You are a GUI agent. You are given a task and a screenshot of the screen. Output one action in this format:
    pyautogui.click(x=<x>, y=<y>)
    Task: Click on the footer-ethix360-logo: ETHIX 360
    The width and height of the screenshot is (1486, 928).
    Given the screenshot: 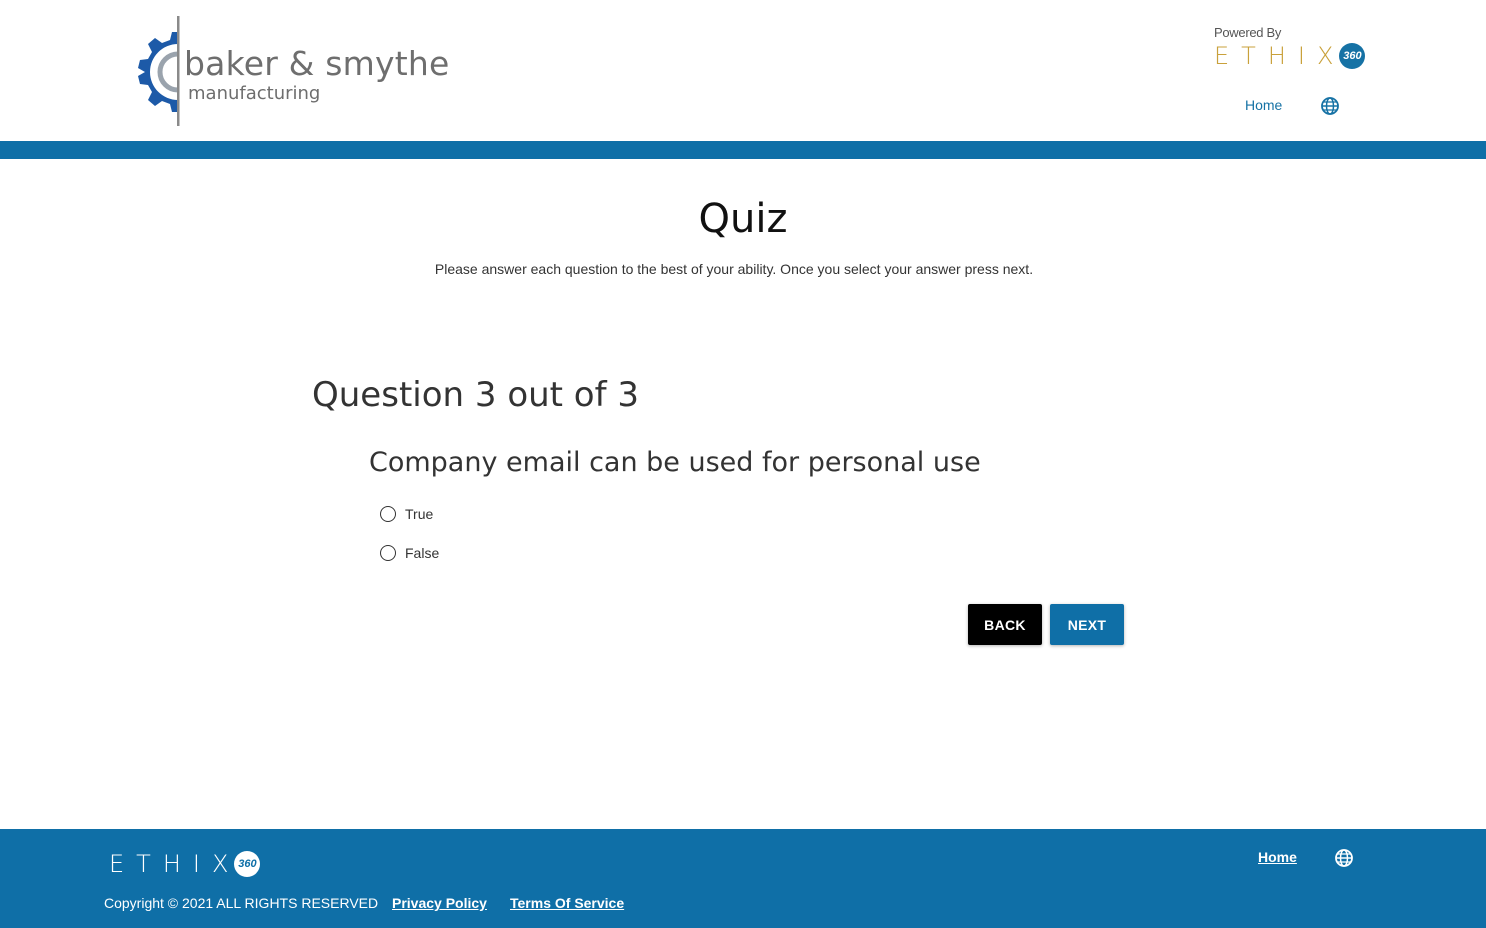 What is the action you would take?
    pyautogui.click(x=185, y=864)
    